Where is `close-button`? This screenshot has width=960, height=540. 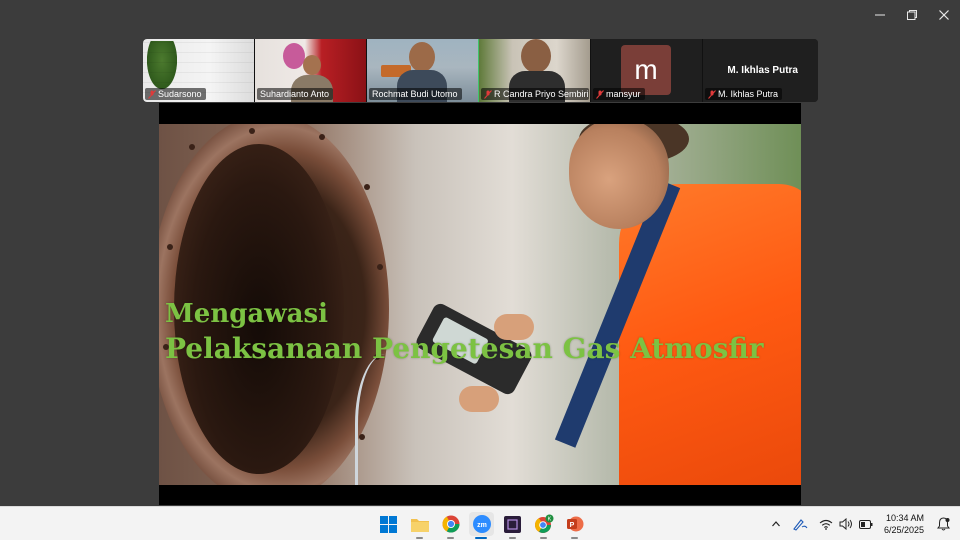 close-button is located at coordinates (944, 15).